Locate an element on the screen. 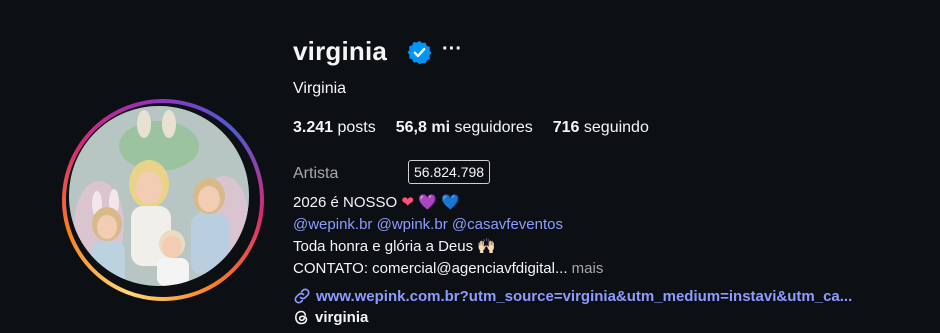 The image size is (940, 333). followers-count-value: 56,8 mi is located at coordinates (423, 127).